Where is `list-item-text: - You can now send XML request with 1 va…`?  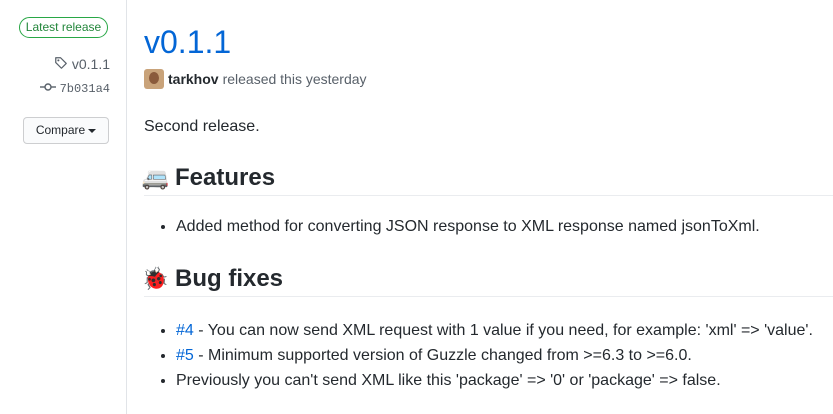
list-item-text: - You can now send XML request with 1 va… is located at coordinates (503, 330).